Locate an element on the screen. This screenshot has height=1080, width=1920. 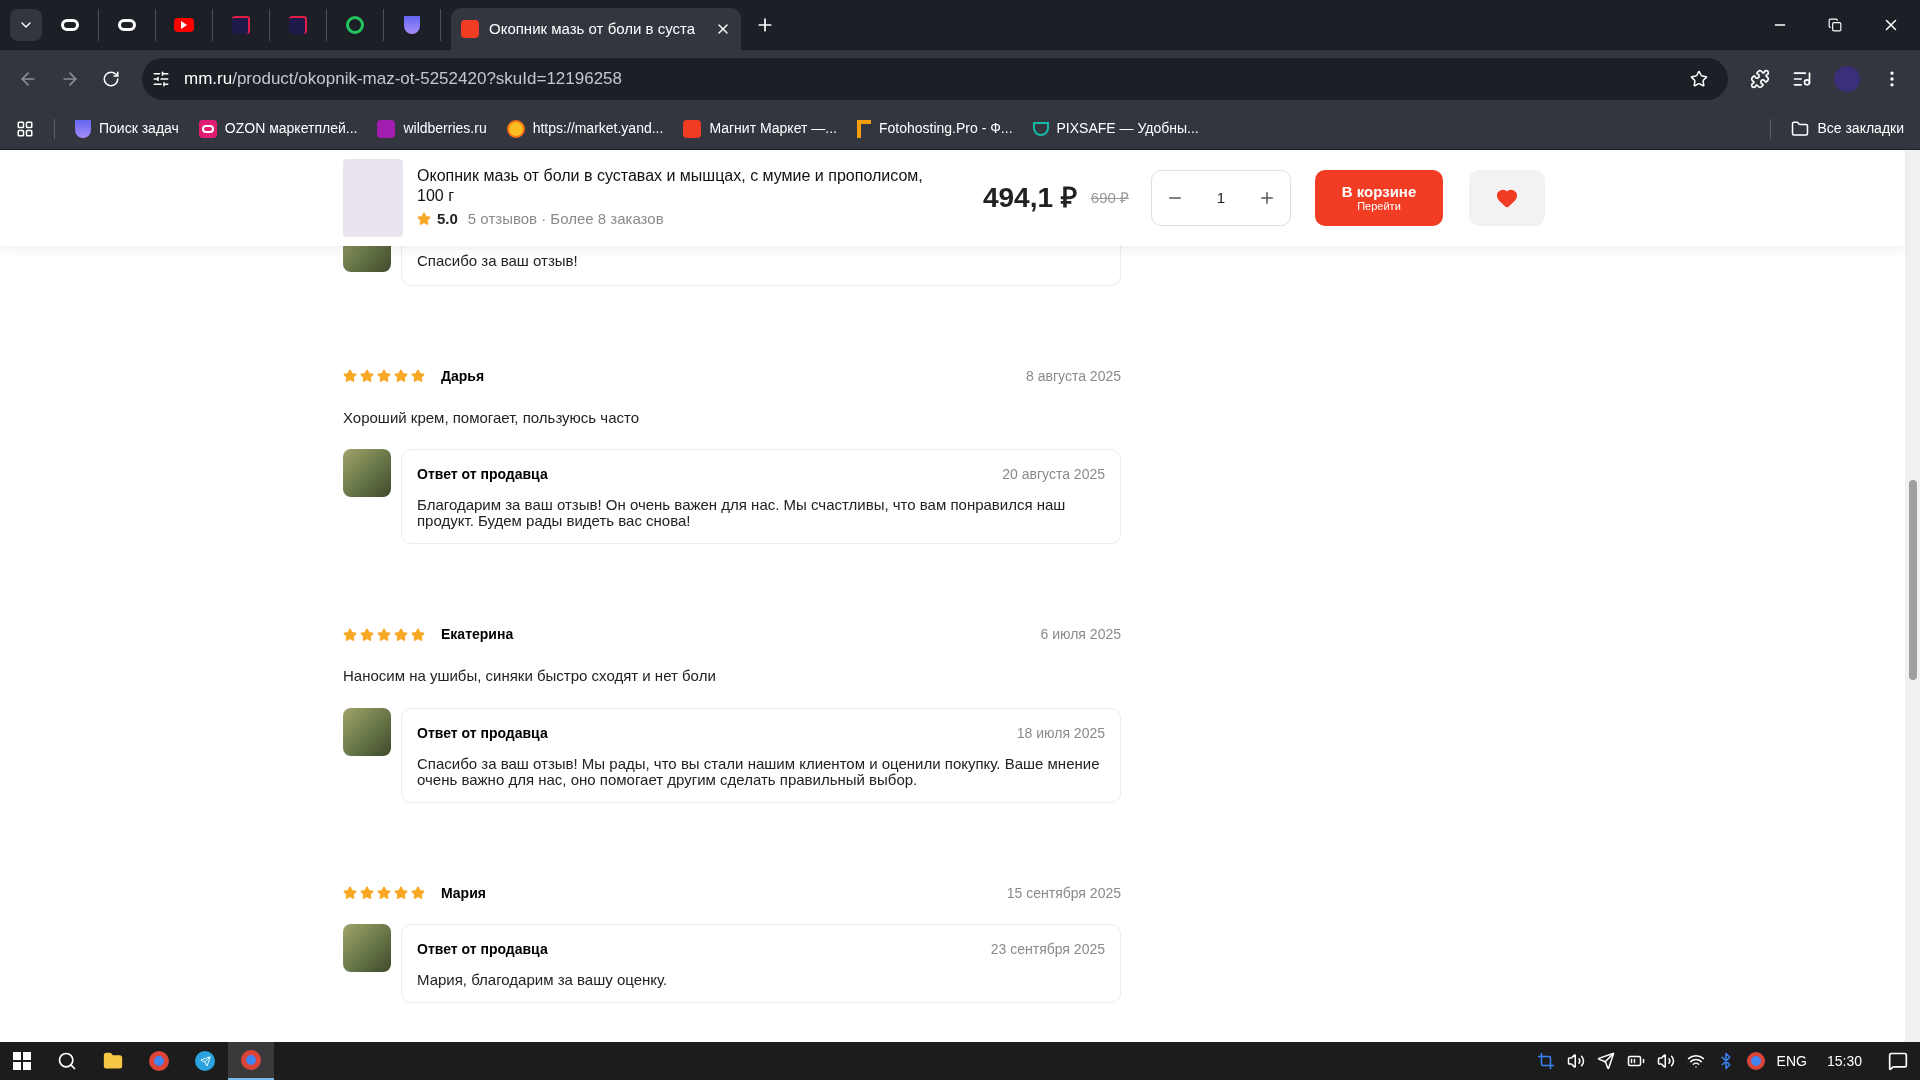
paper-plane-icon is located at coordinates (205, 1061).